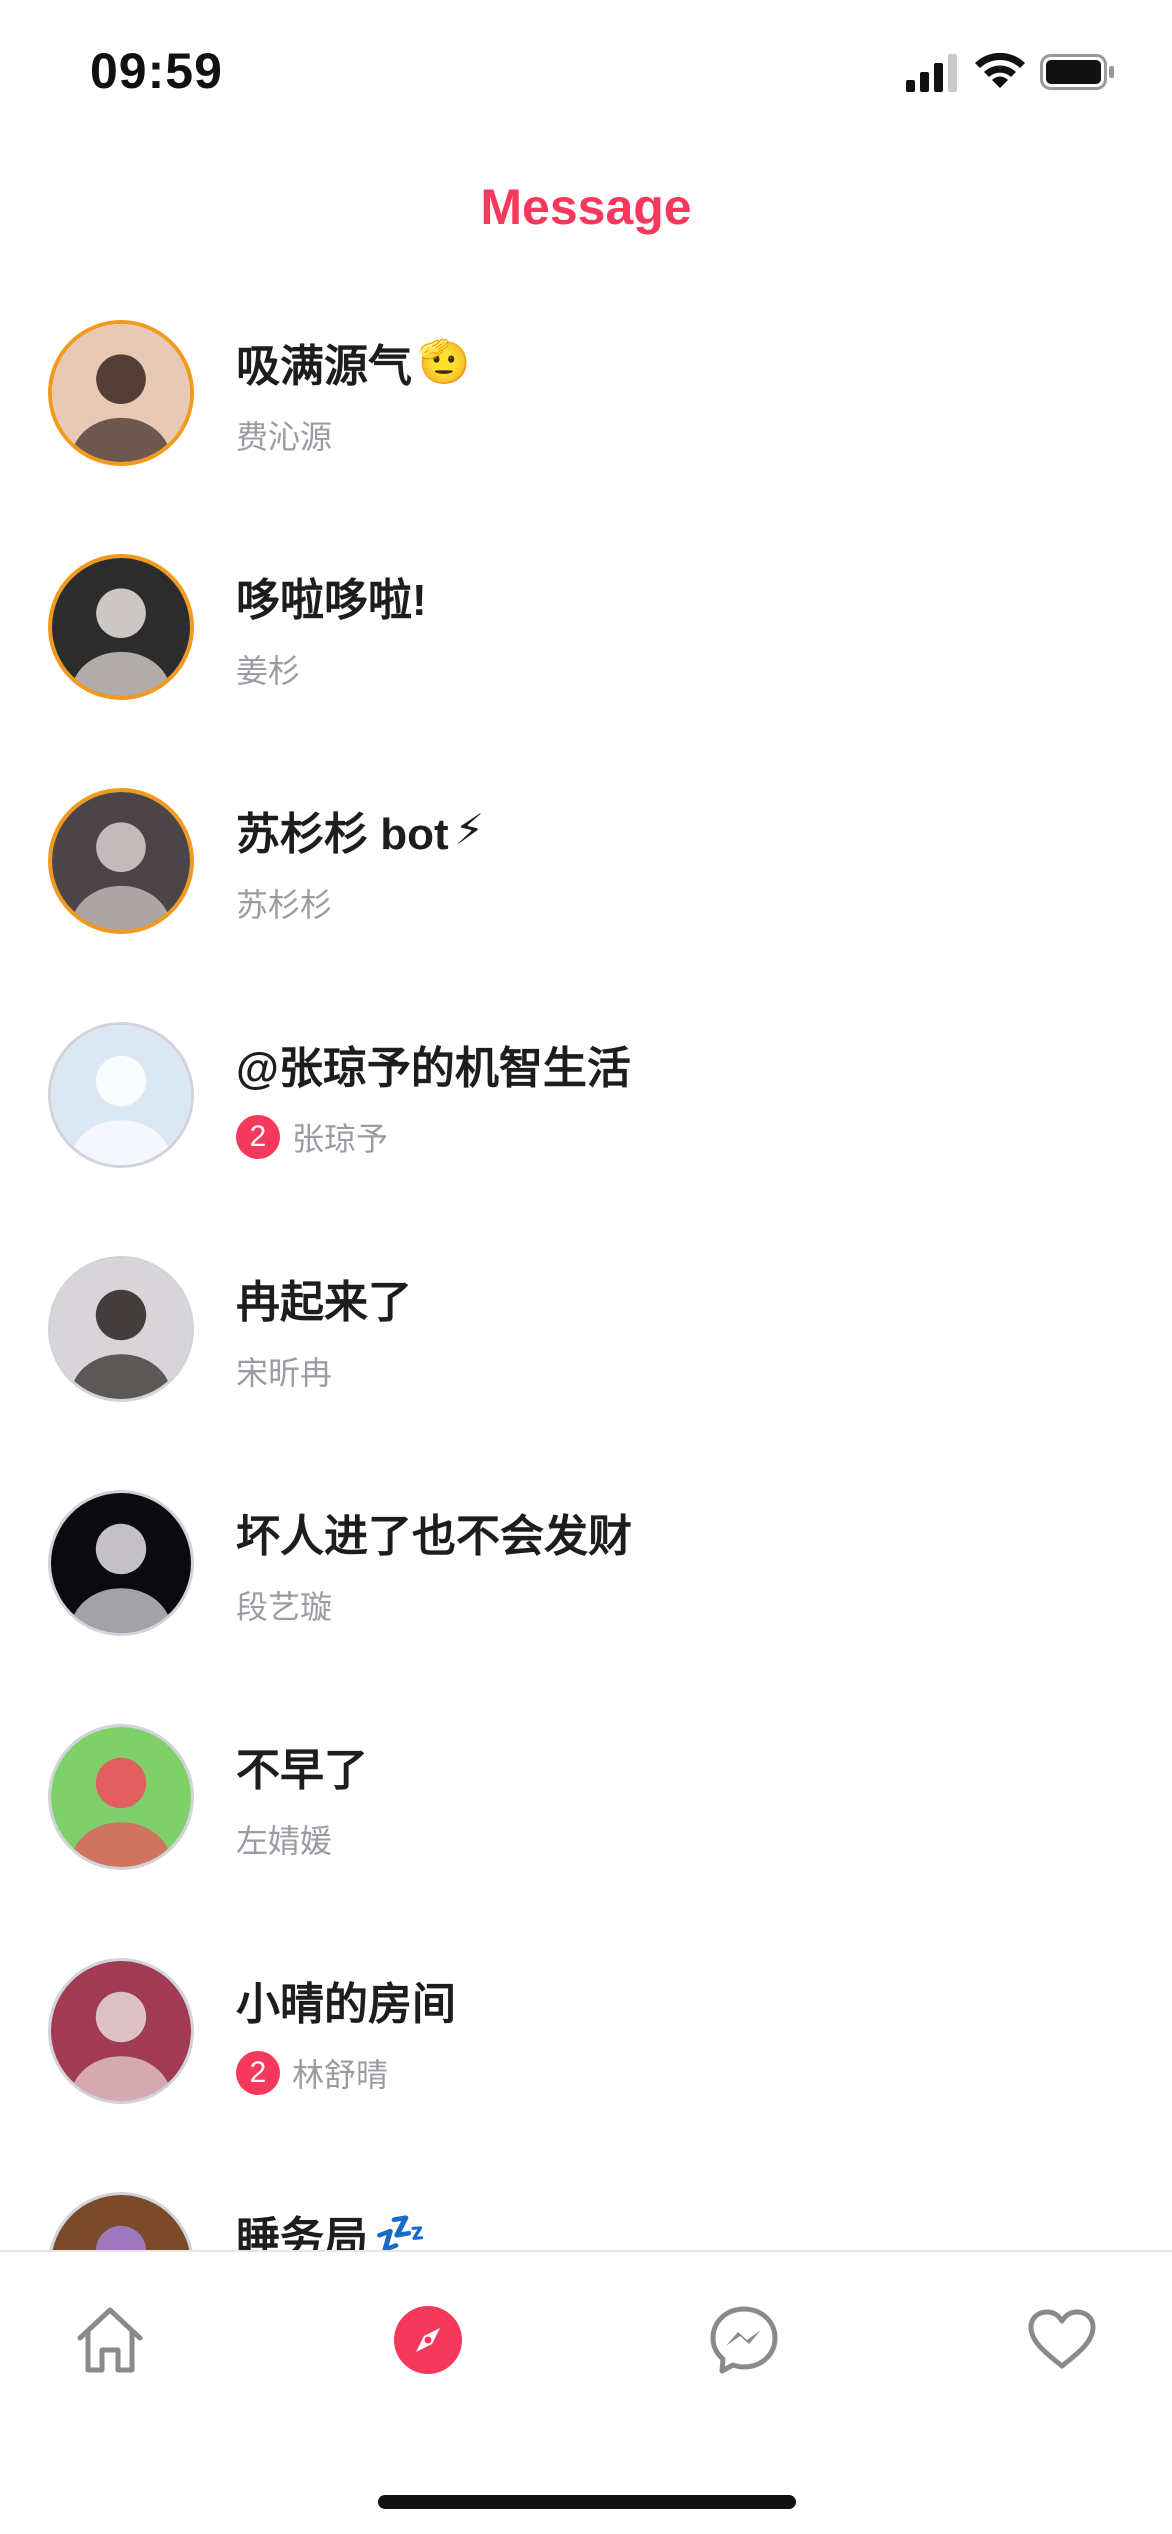  What do you see at coordinates (586, 207) in the screenshot?
I see `page-title: Message` at bounding box center [586, 207].